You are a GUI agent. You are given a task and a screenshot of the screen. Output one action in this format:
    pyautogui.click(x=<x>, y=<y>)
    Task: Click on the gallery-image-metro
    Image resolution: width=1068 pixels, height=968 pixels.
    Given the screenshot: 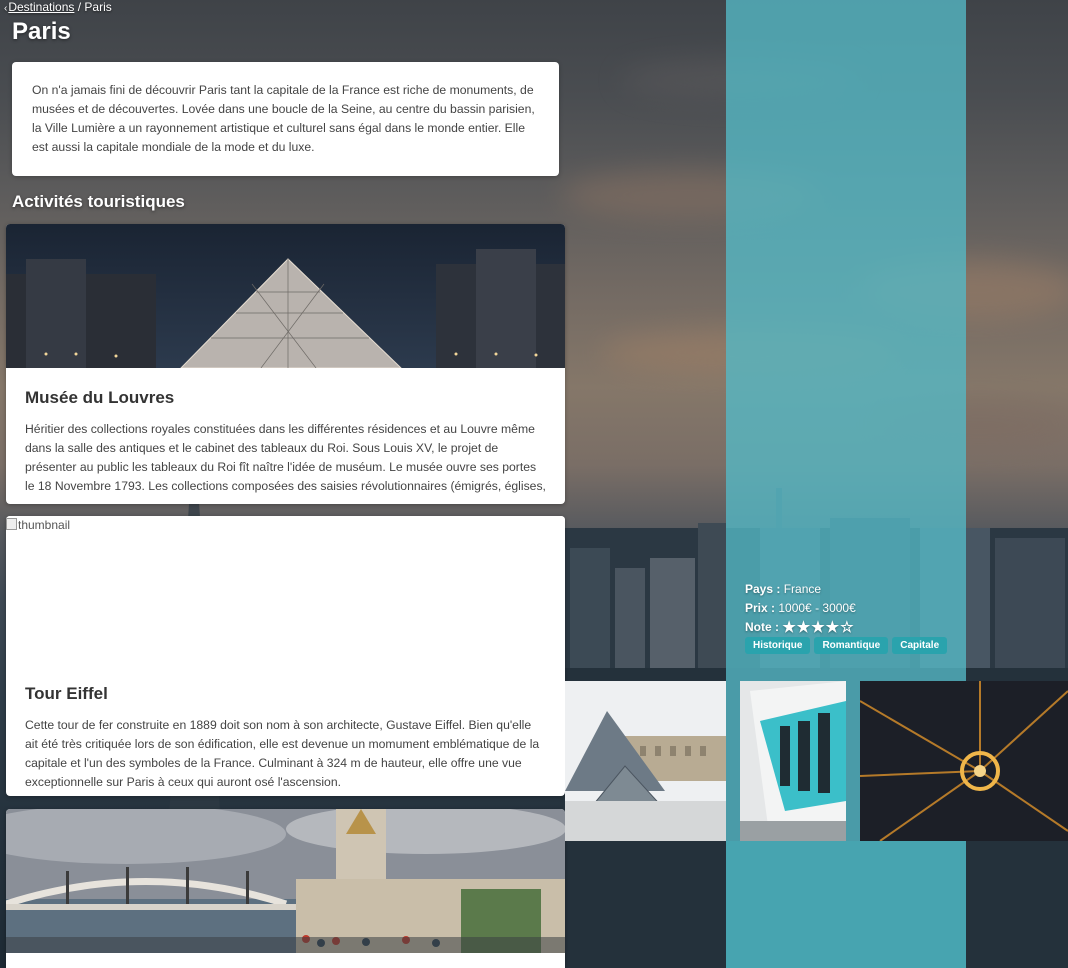 What is the action you would take?
    pyautogui.click(x=793, y=761)
    